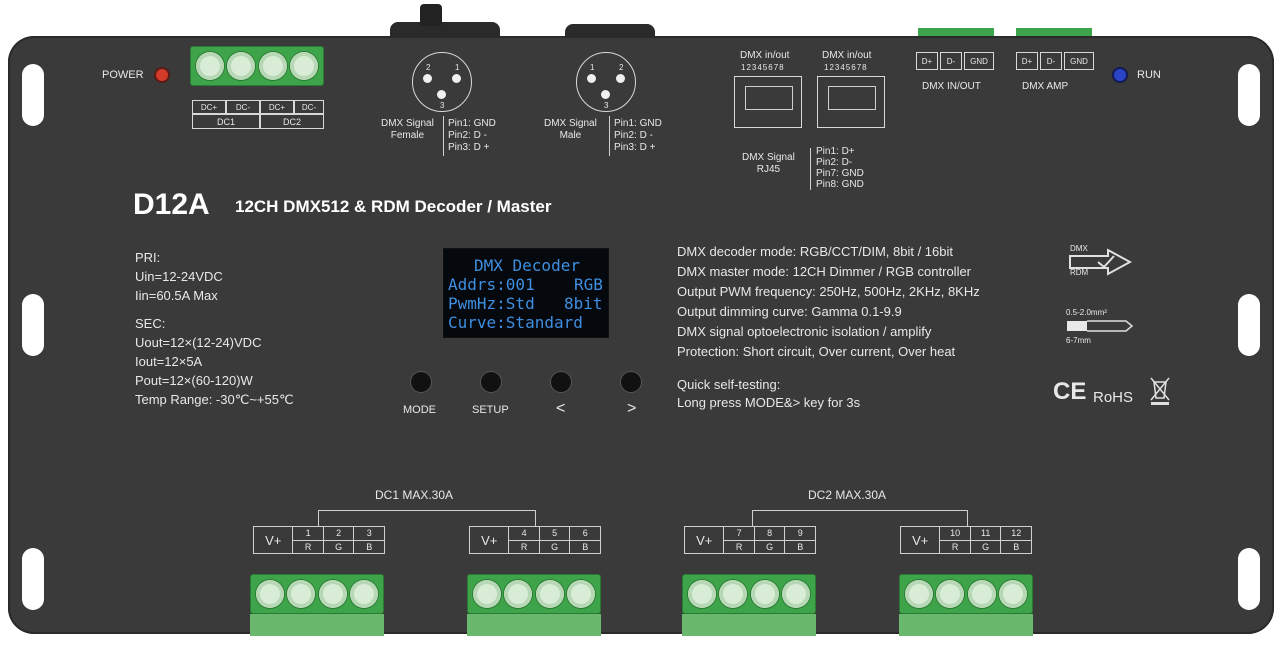 The width and height of the screenshot is (1282, 646). I want to click on prev-button-label: <, so click(561, 408).